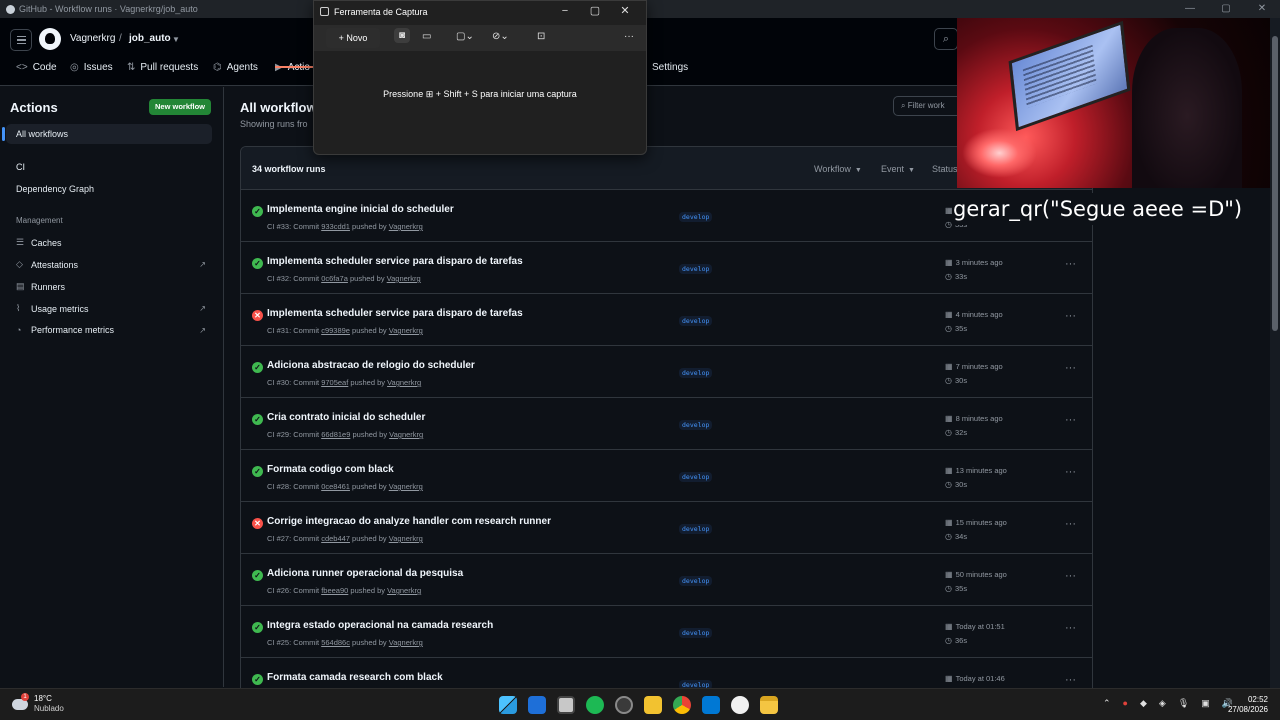 This screenshot has width=1280, height=720. What do you see at coordinates (335, 642) in the screenshot?
I see `commit-sha-link: 564d86c` at bounding box center [335, 642].